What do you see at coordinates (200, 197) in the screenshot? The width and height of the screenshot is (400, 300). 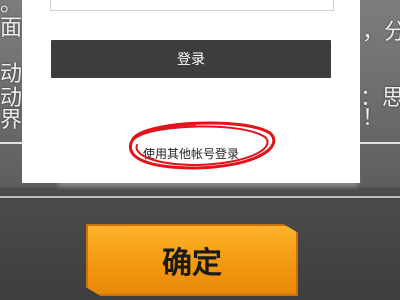 I see `background-divider-bottom` at bounding box center [200, 197].